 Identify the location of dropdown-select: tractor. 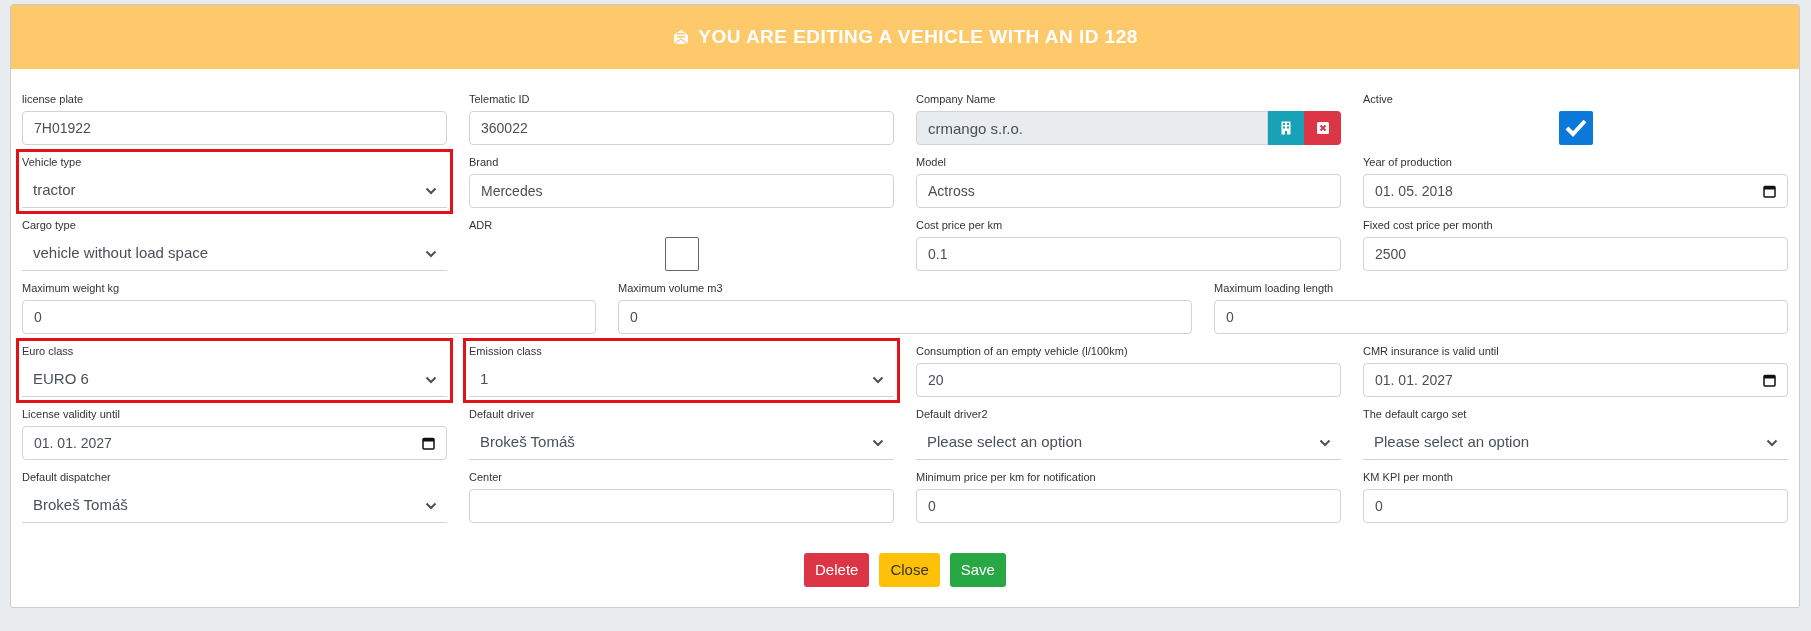
(234, 191).